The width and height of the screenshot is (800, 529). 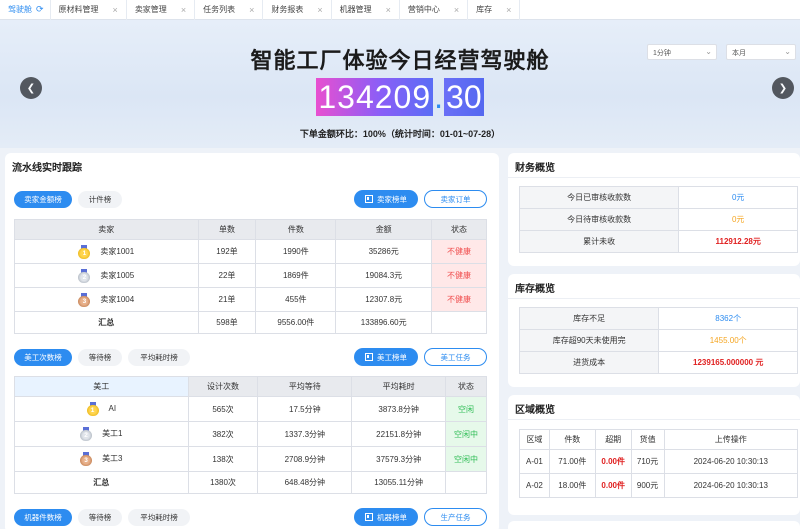 What do you see at coordinates (728, 318) in the screenshot?
I see `inventory-value: 8362个` at bounding box center [728, 318].